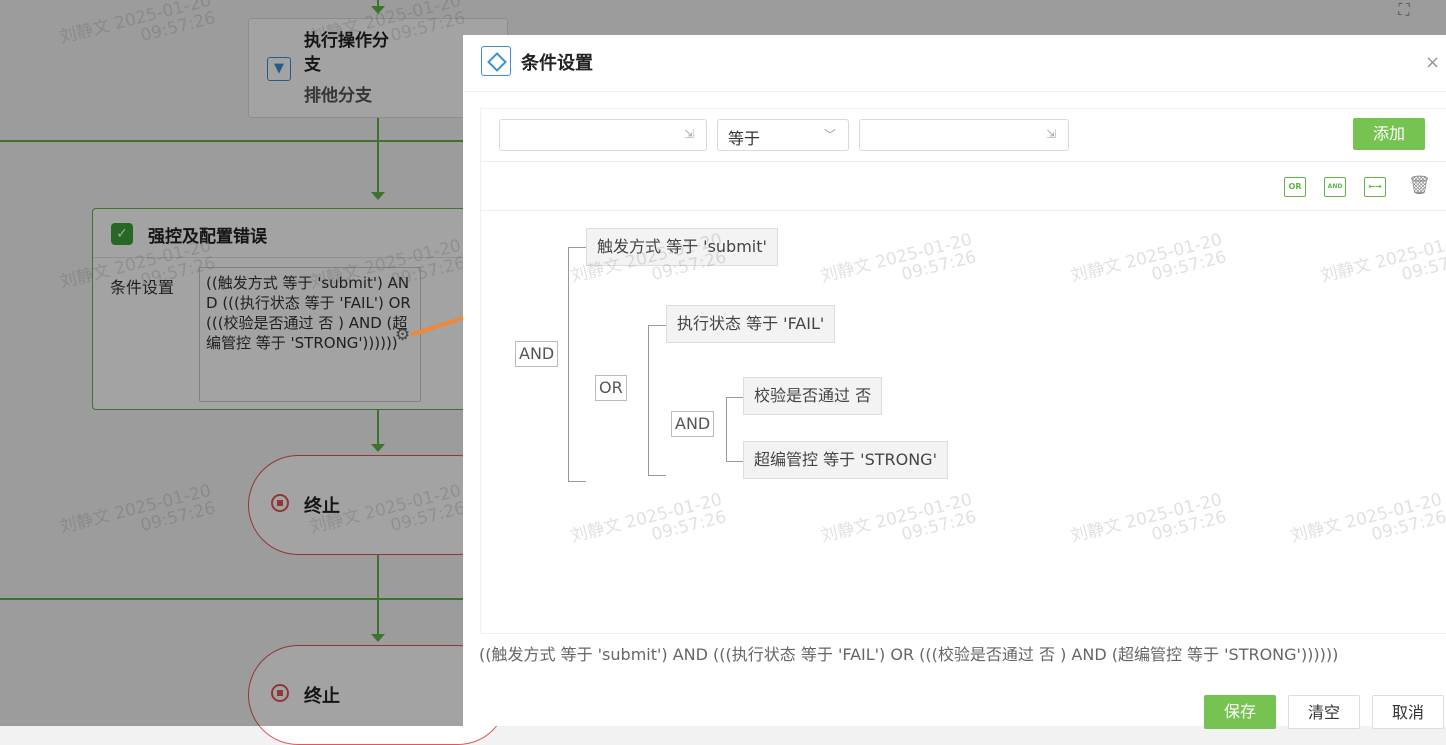 The image size is (1446, 745). Describe the element at coordinates (1419, 185) in the screenshot. I see `trash-icon: 🗑` at that location.